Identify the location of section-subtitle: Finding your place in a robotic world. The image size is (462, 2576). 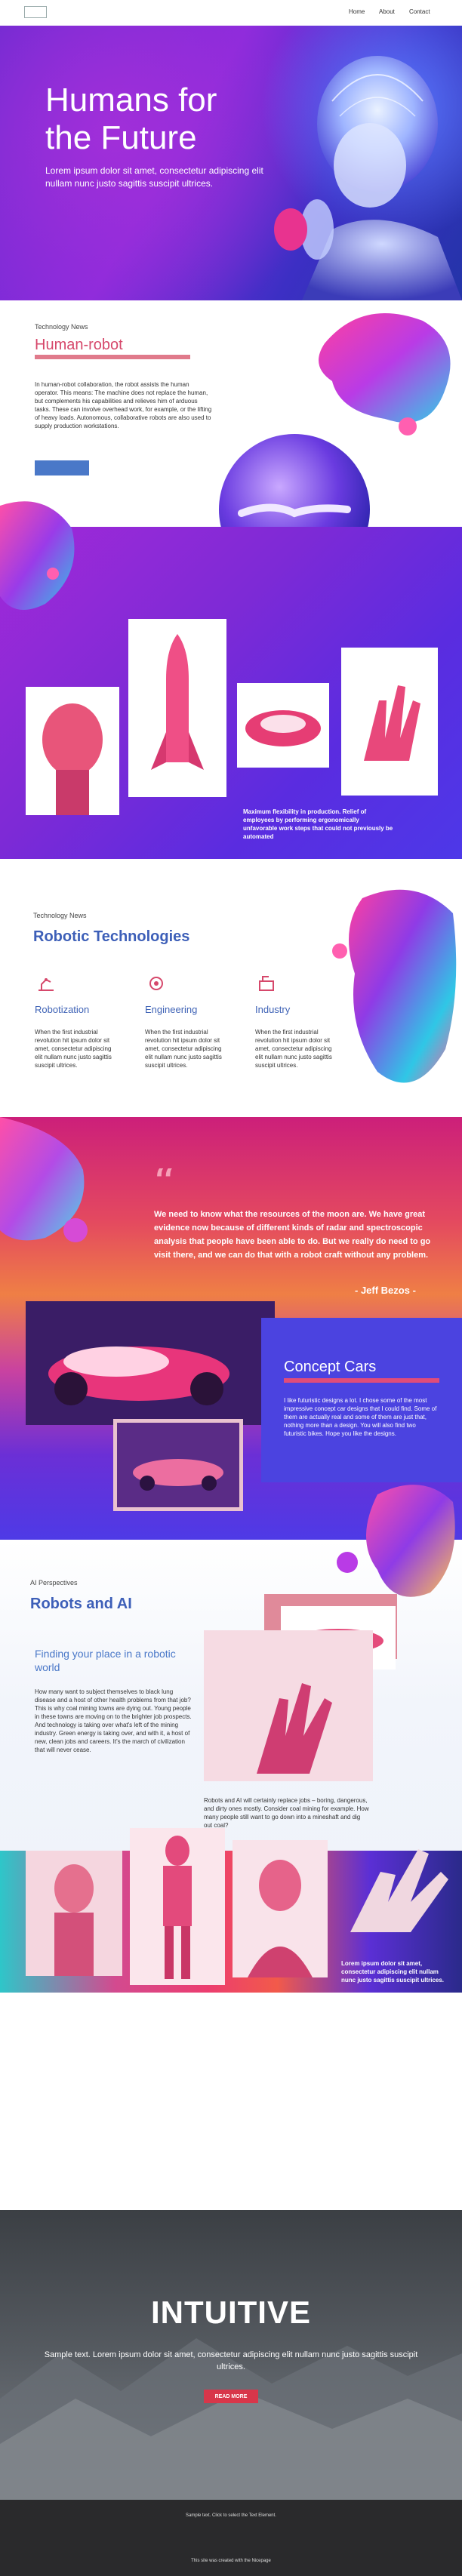
(105, 1660).